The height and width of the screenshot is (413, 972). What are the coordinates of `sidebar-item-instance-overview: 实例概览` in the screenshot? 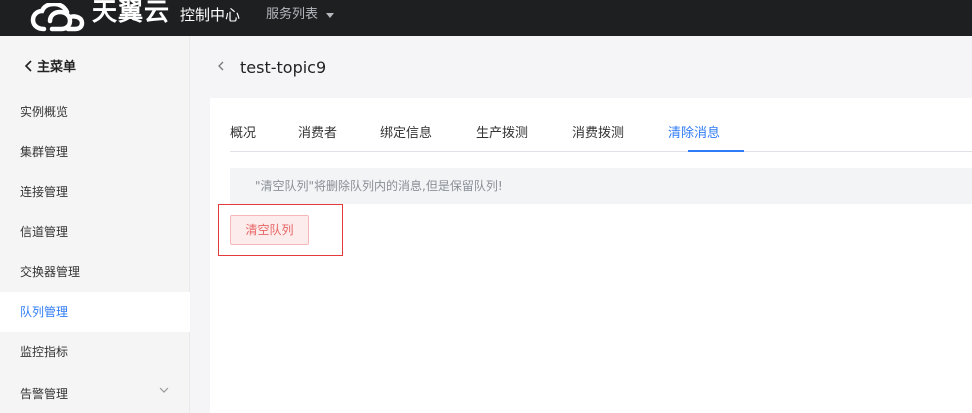 It's located at (95, 112).